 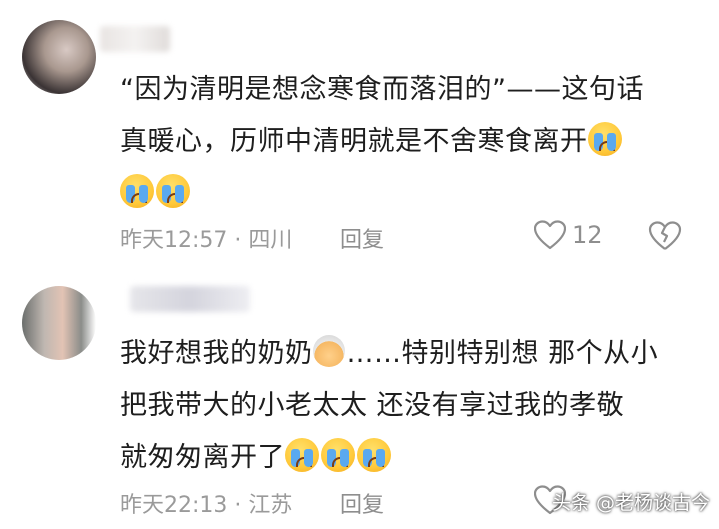 I want to click on like-count: 12, so click(x=587, y=235).